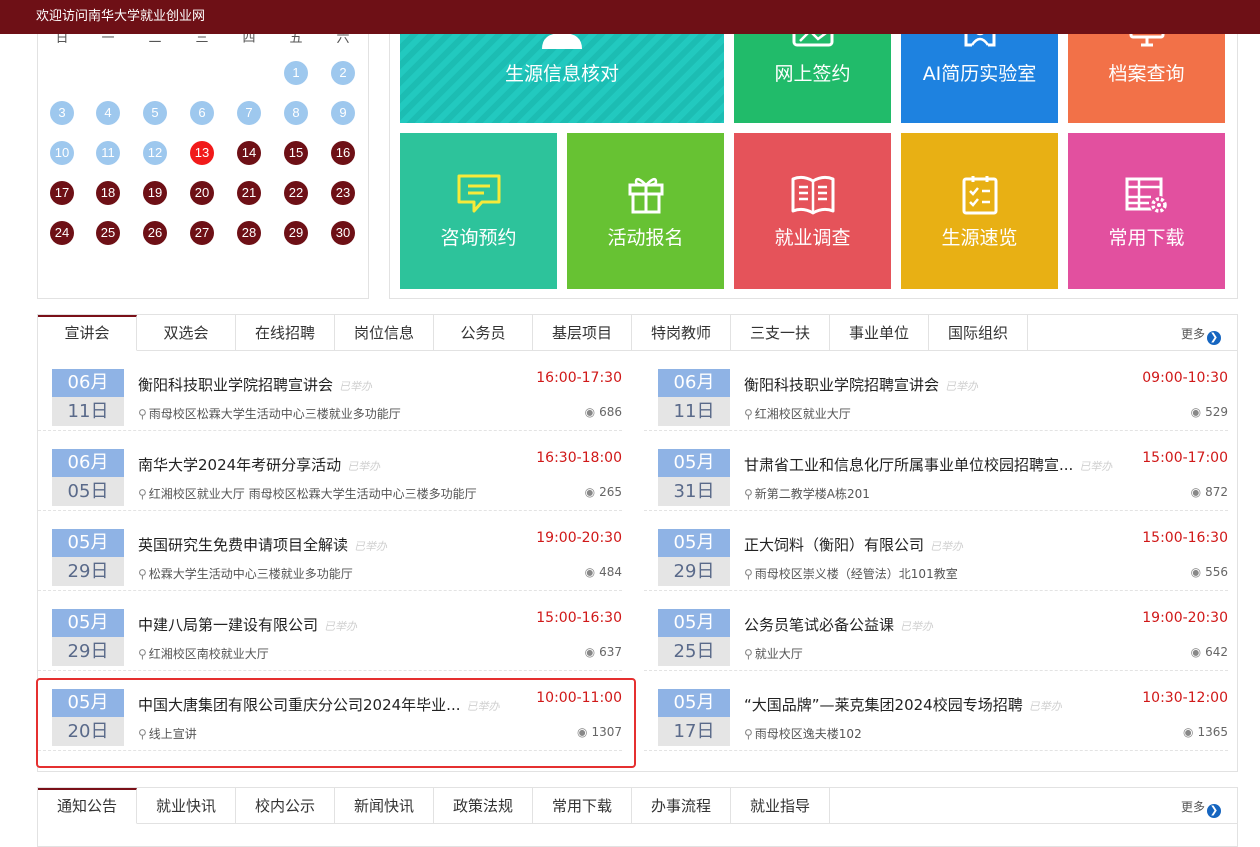 The height and width of the screenshot is (847, 1260). I want to click on event-status: 已举办, so click(947, 546).